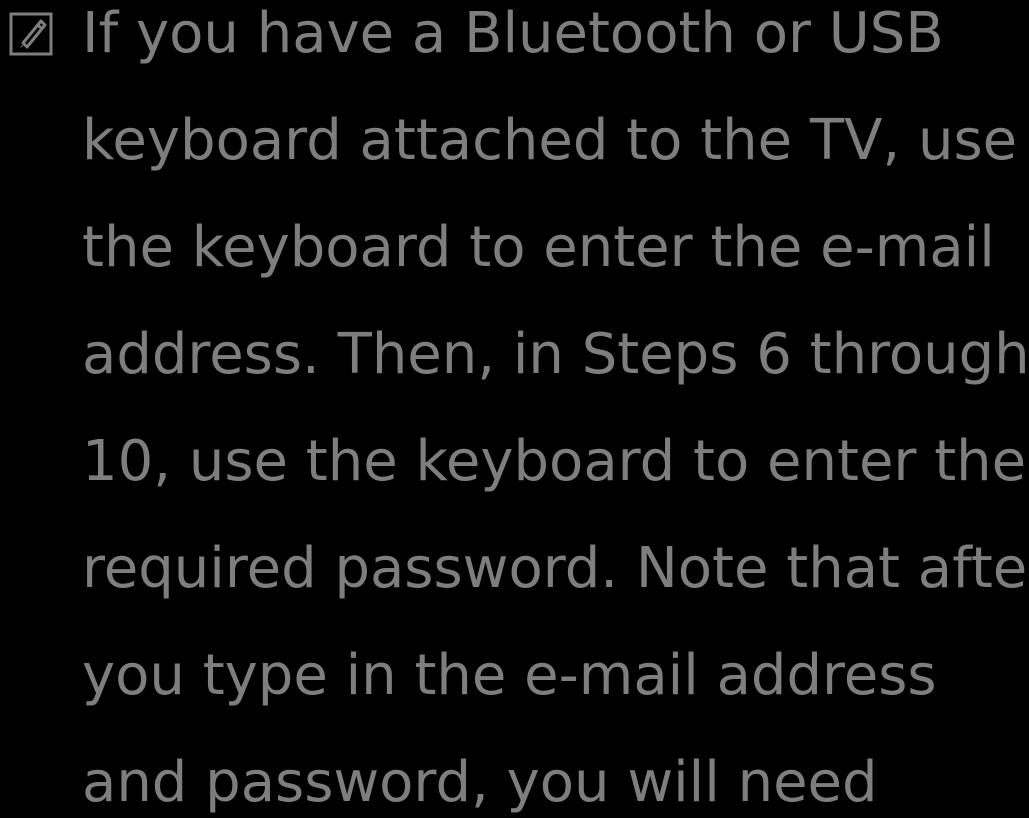 This screenshot has height=818, width=1029. What do you see at coordinates (480, 782) in the screenshot?
I see `note-line: and password, you will need` at bounding box center [480, 782].